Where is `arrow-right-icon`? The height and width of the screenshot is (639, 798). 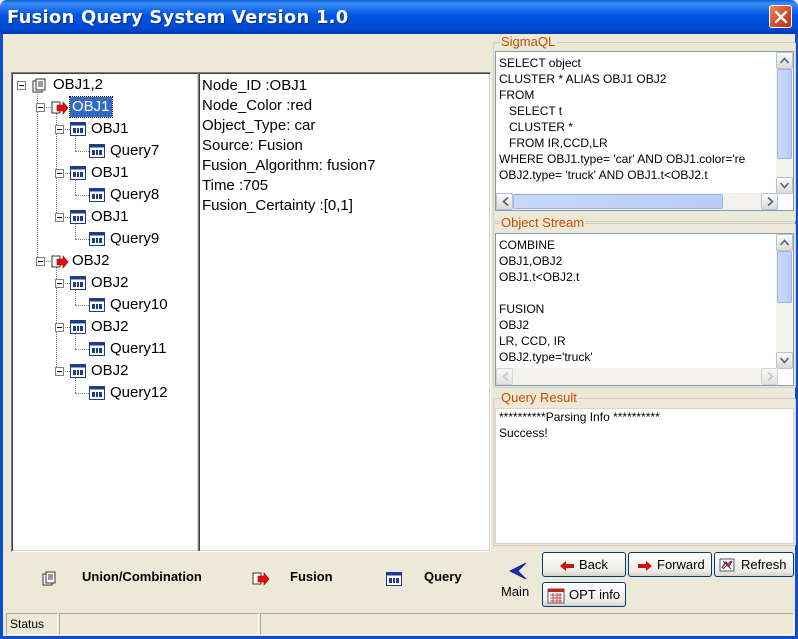 arrow-right-icon is located at coordinates (770, 376).